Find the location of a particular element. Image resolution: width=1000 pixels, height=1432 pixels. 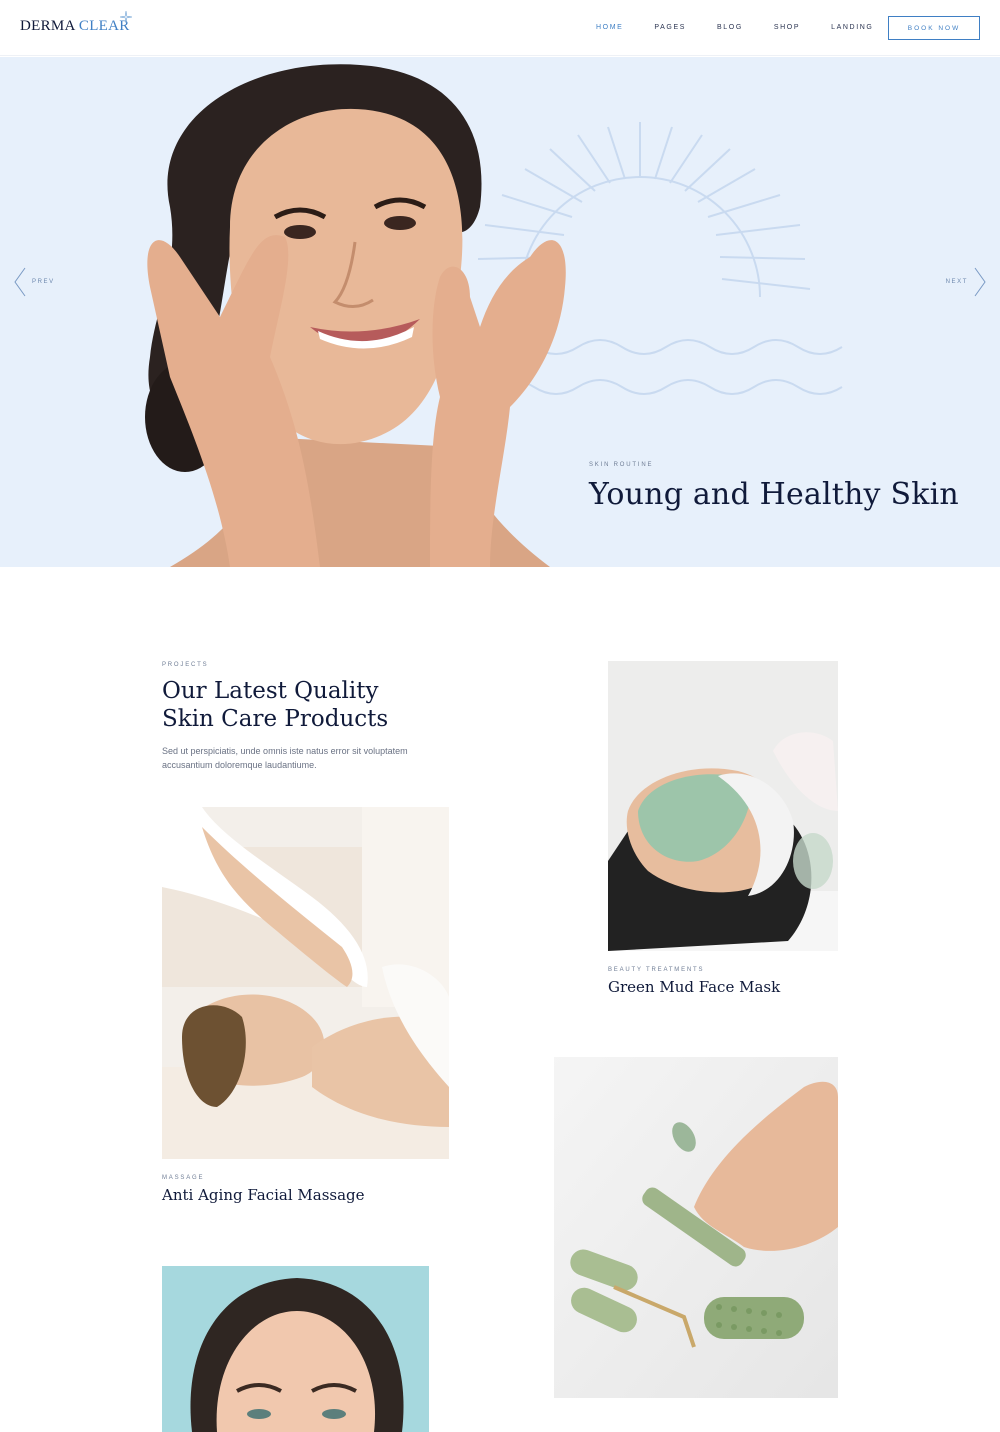

massage-image is located at coordinates (305, 983).